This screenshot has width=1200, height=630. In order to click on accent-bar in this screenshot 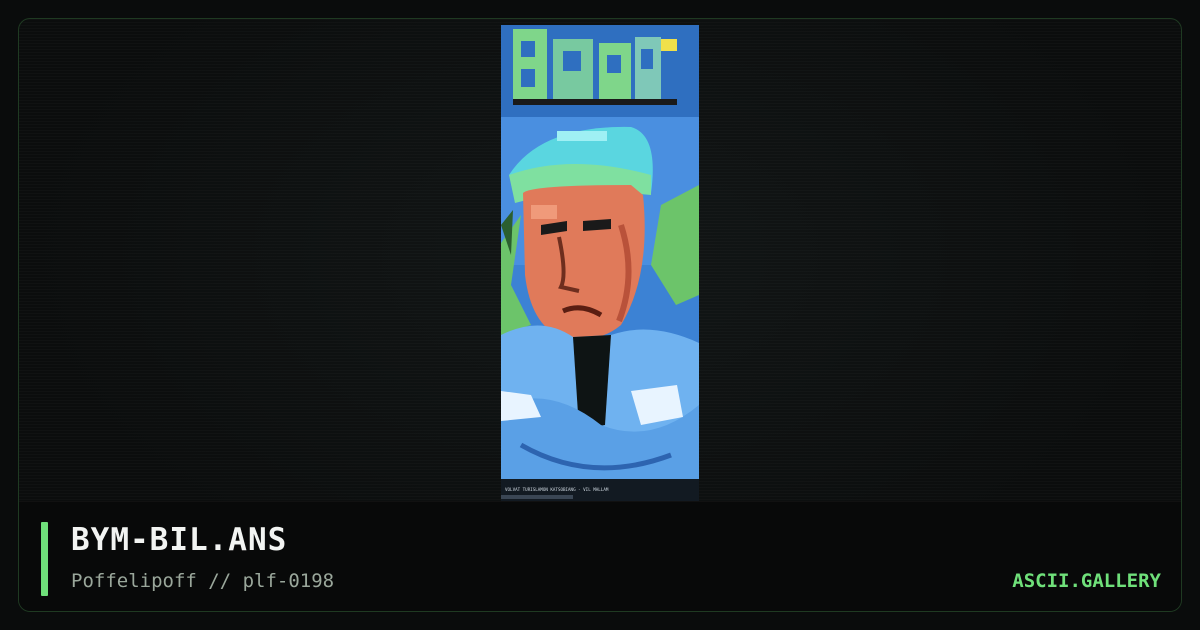, I will do `click(44, 559)`.